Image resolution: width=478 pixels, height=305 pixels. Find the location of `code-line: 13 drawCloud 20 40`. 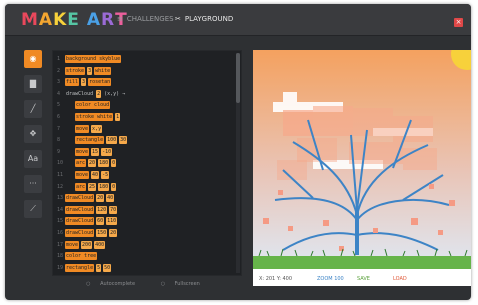

code-line: 13 drawCloud 20 40 is located at coordinates (86, 198).